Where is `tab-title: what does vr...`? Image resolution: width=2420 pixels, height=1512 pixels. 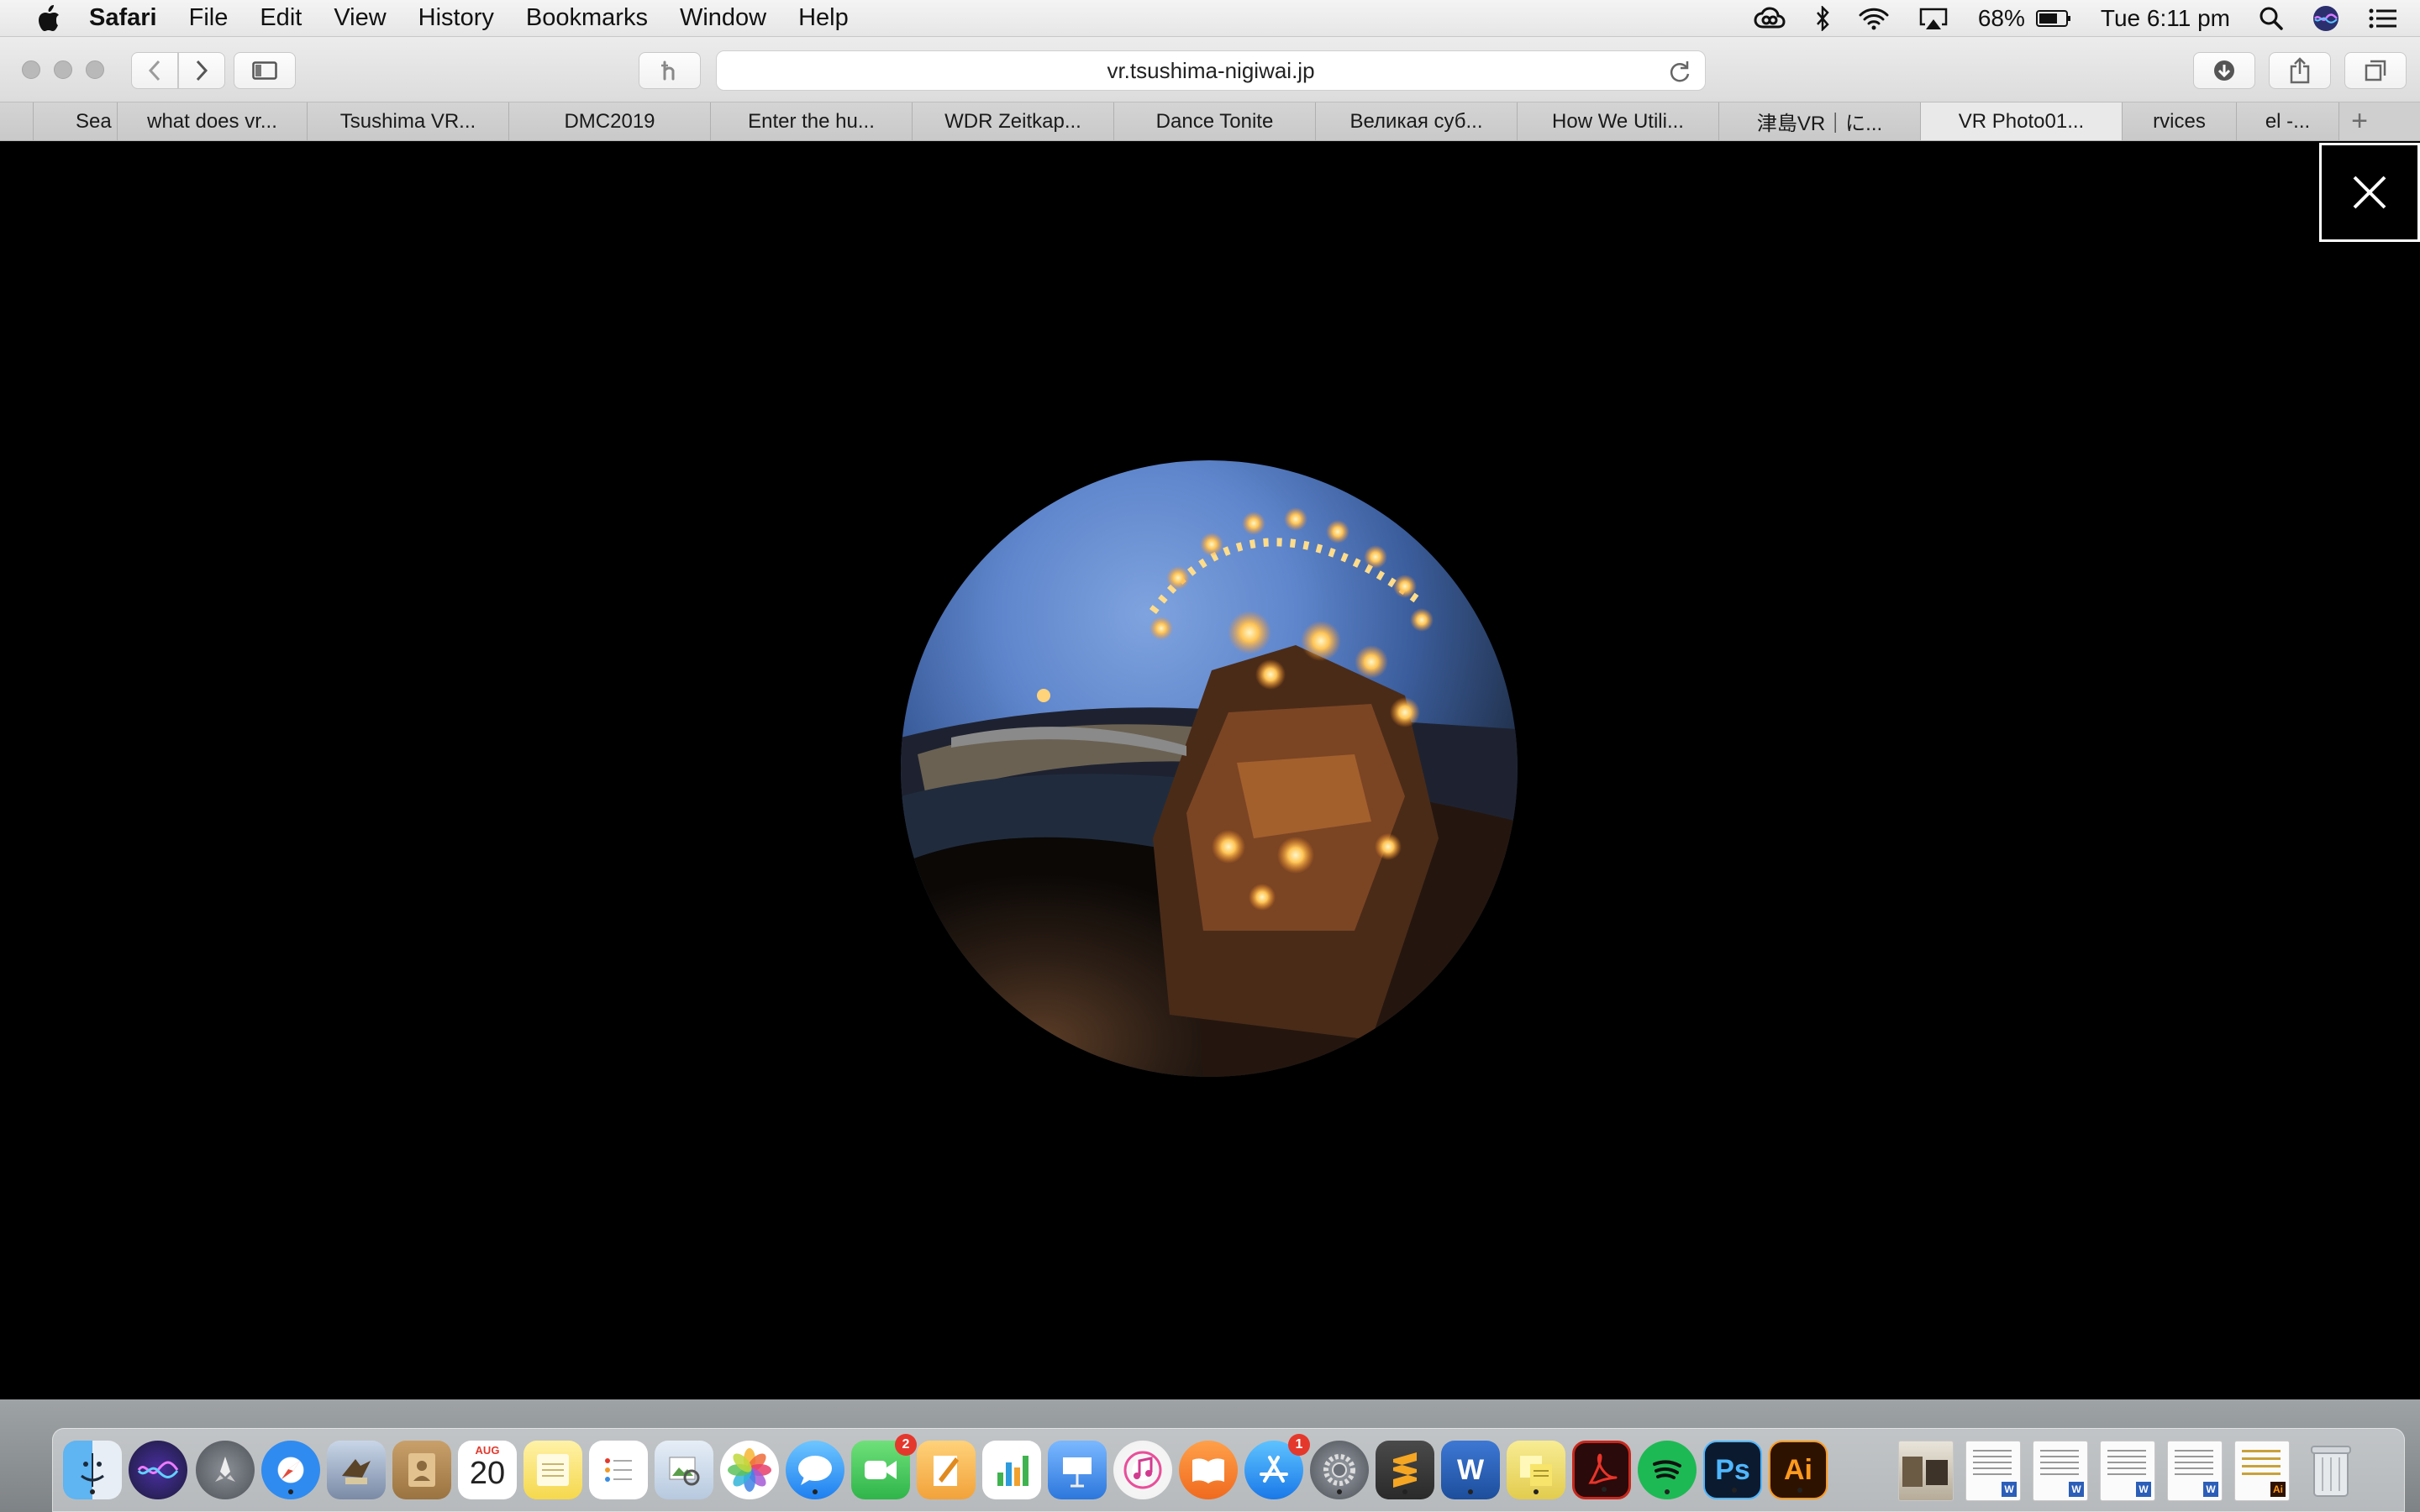
tab-title: what does vr... is located at coordinates (212, 121).